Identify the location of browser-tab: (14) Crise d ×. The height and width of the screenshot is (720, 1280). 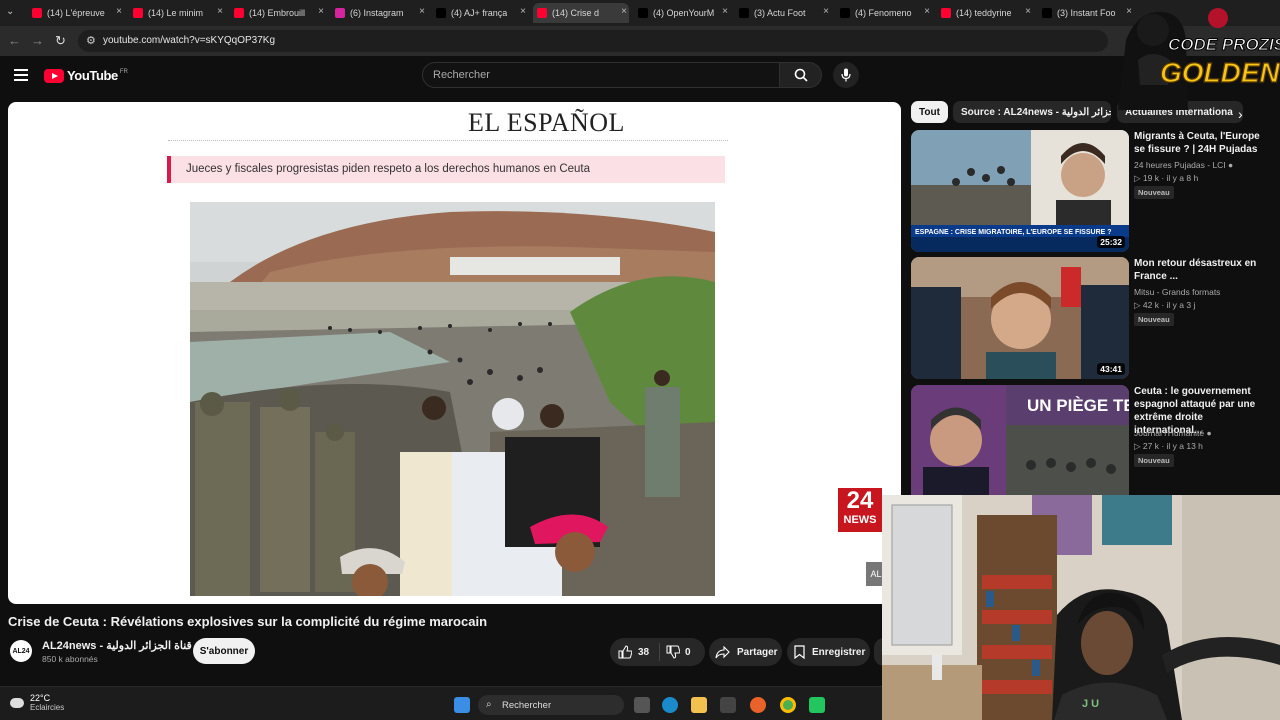
(581, 13).